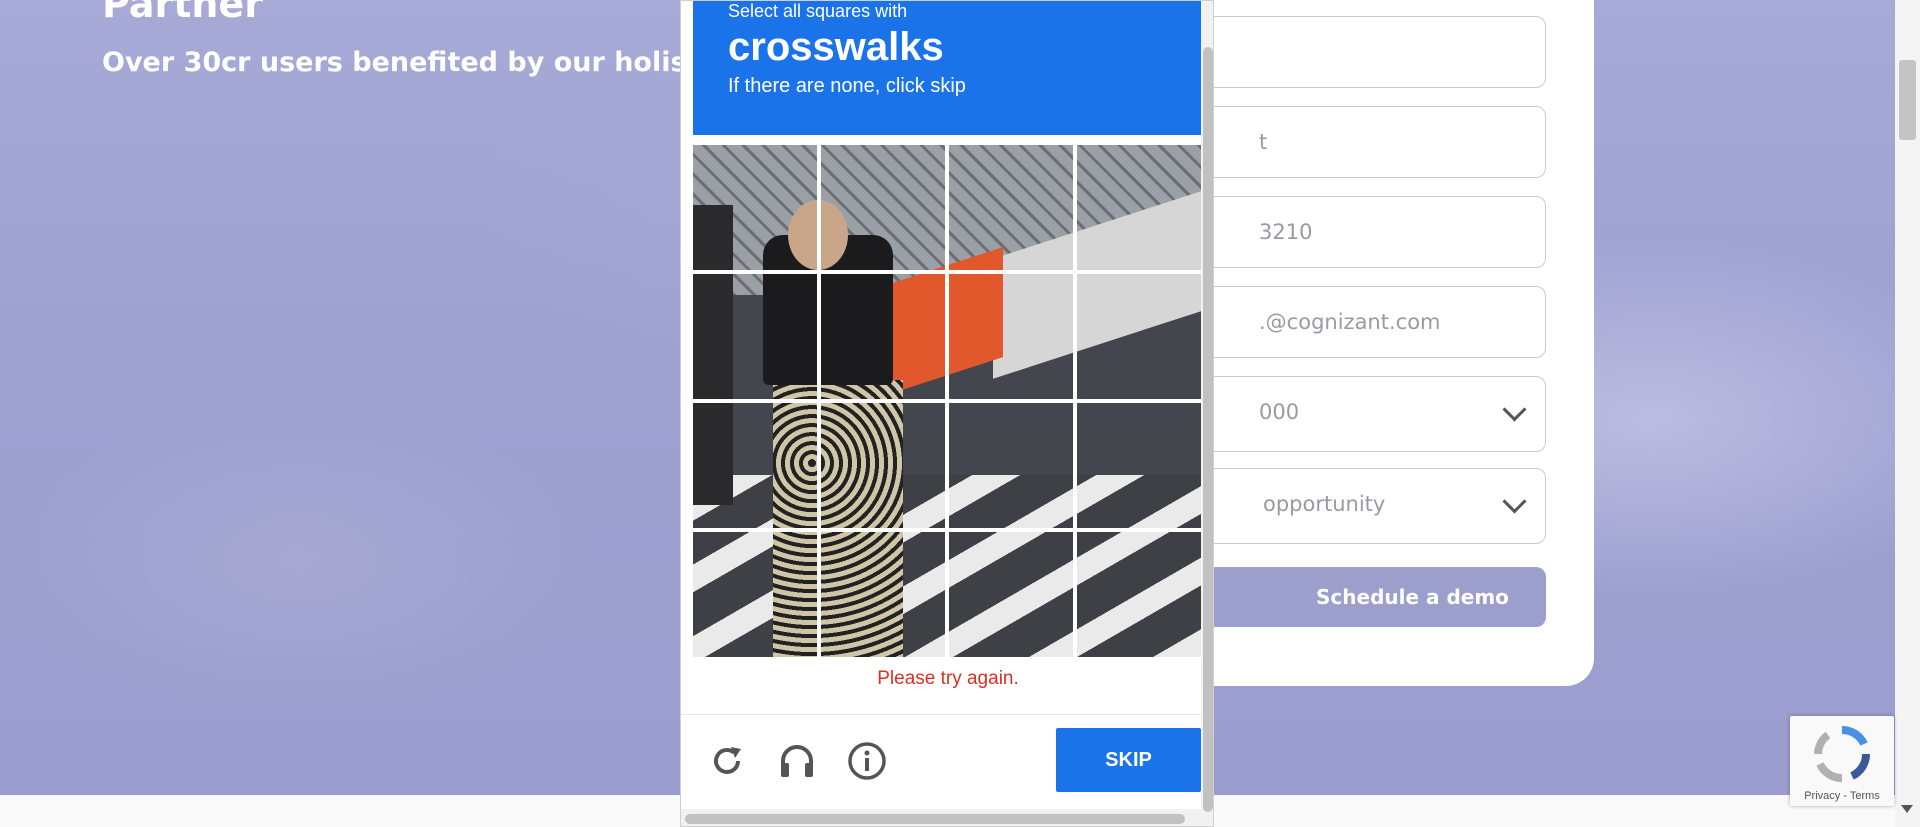  Describe the element at coordinates (1324, 504) in the screenshot. I see `opportunity-value: opportunity` at that location.